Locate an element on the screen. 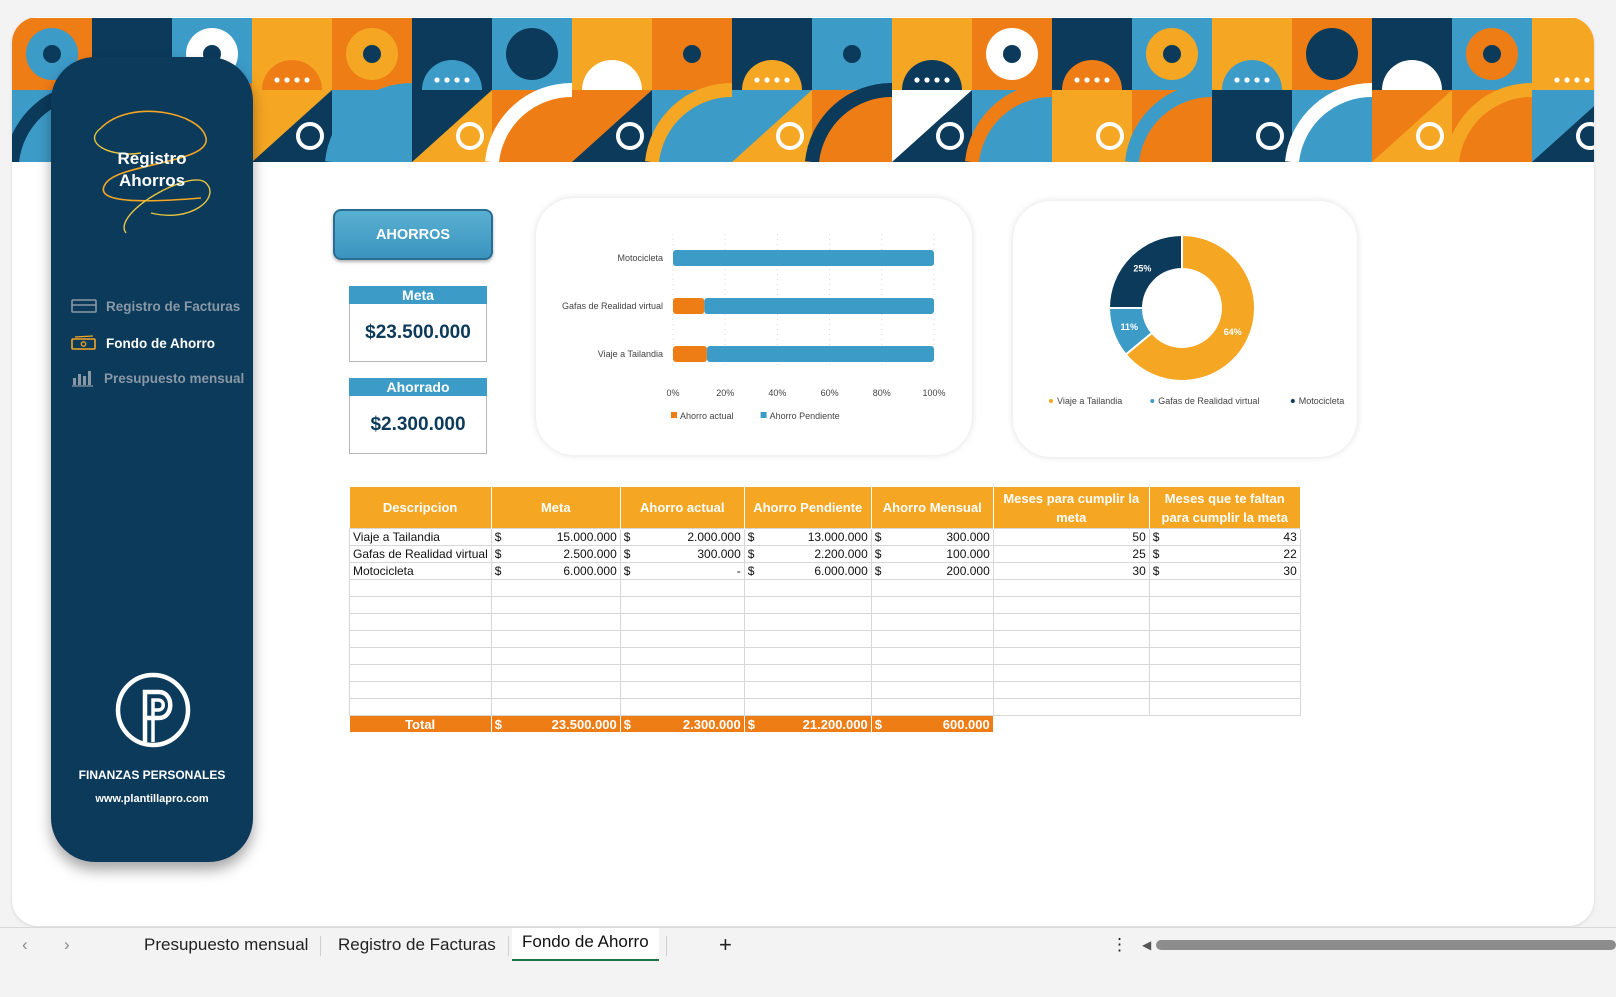 The image size is (1616, 997). horizontal-scrollbar is located at coordinates (1386, 945).